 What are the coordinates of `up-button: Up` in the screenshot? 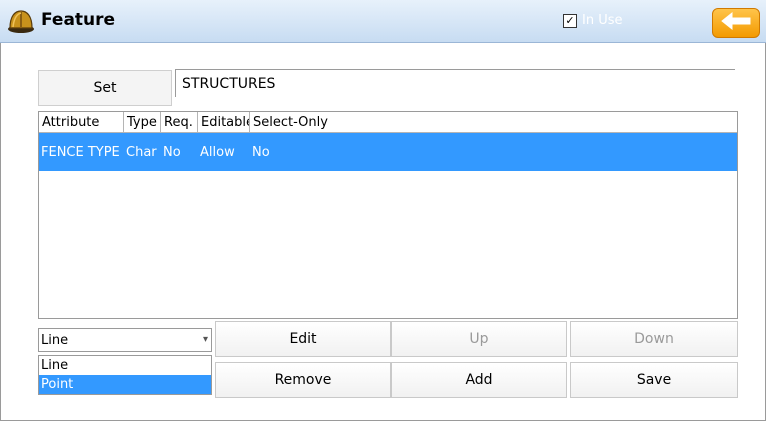 It's located at (479, 339).